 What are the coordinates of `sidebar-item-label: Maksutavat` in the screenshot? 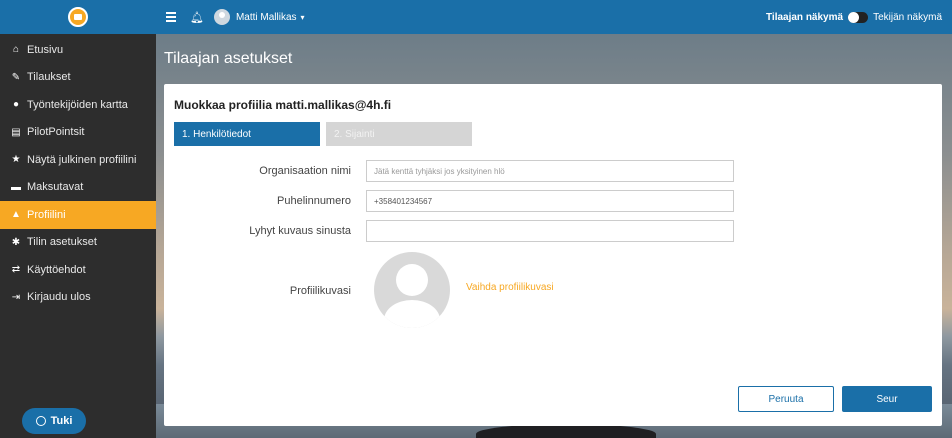 It's located at (55, 187).